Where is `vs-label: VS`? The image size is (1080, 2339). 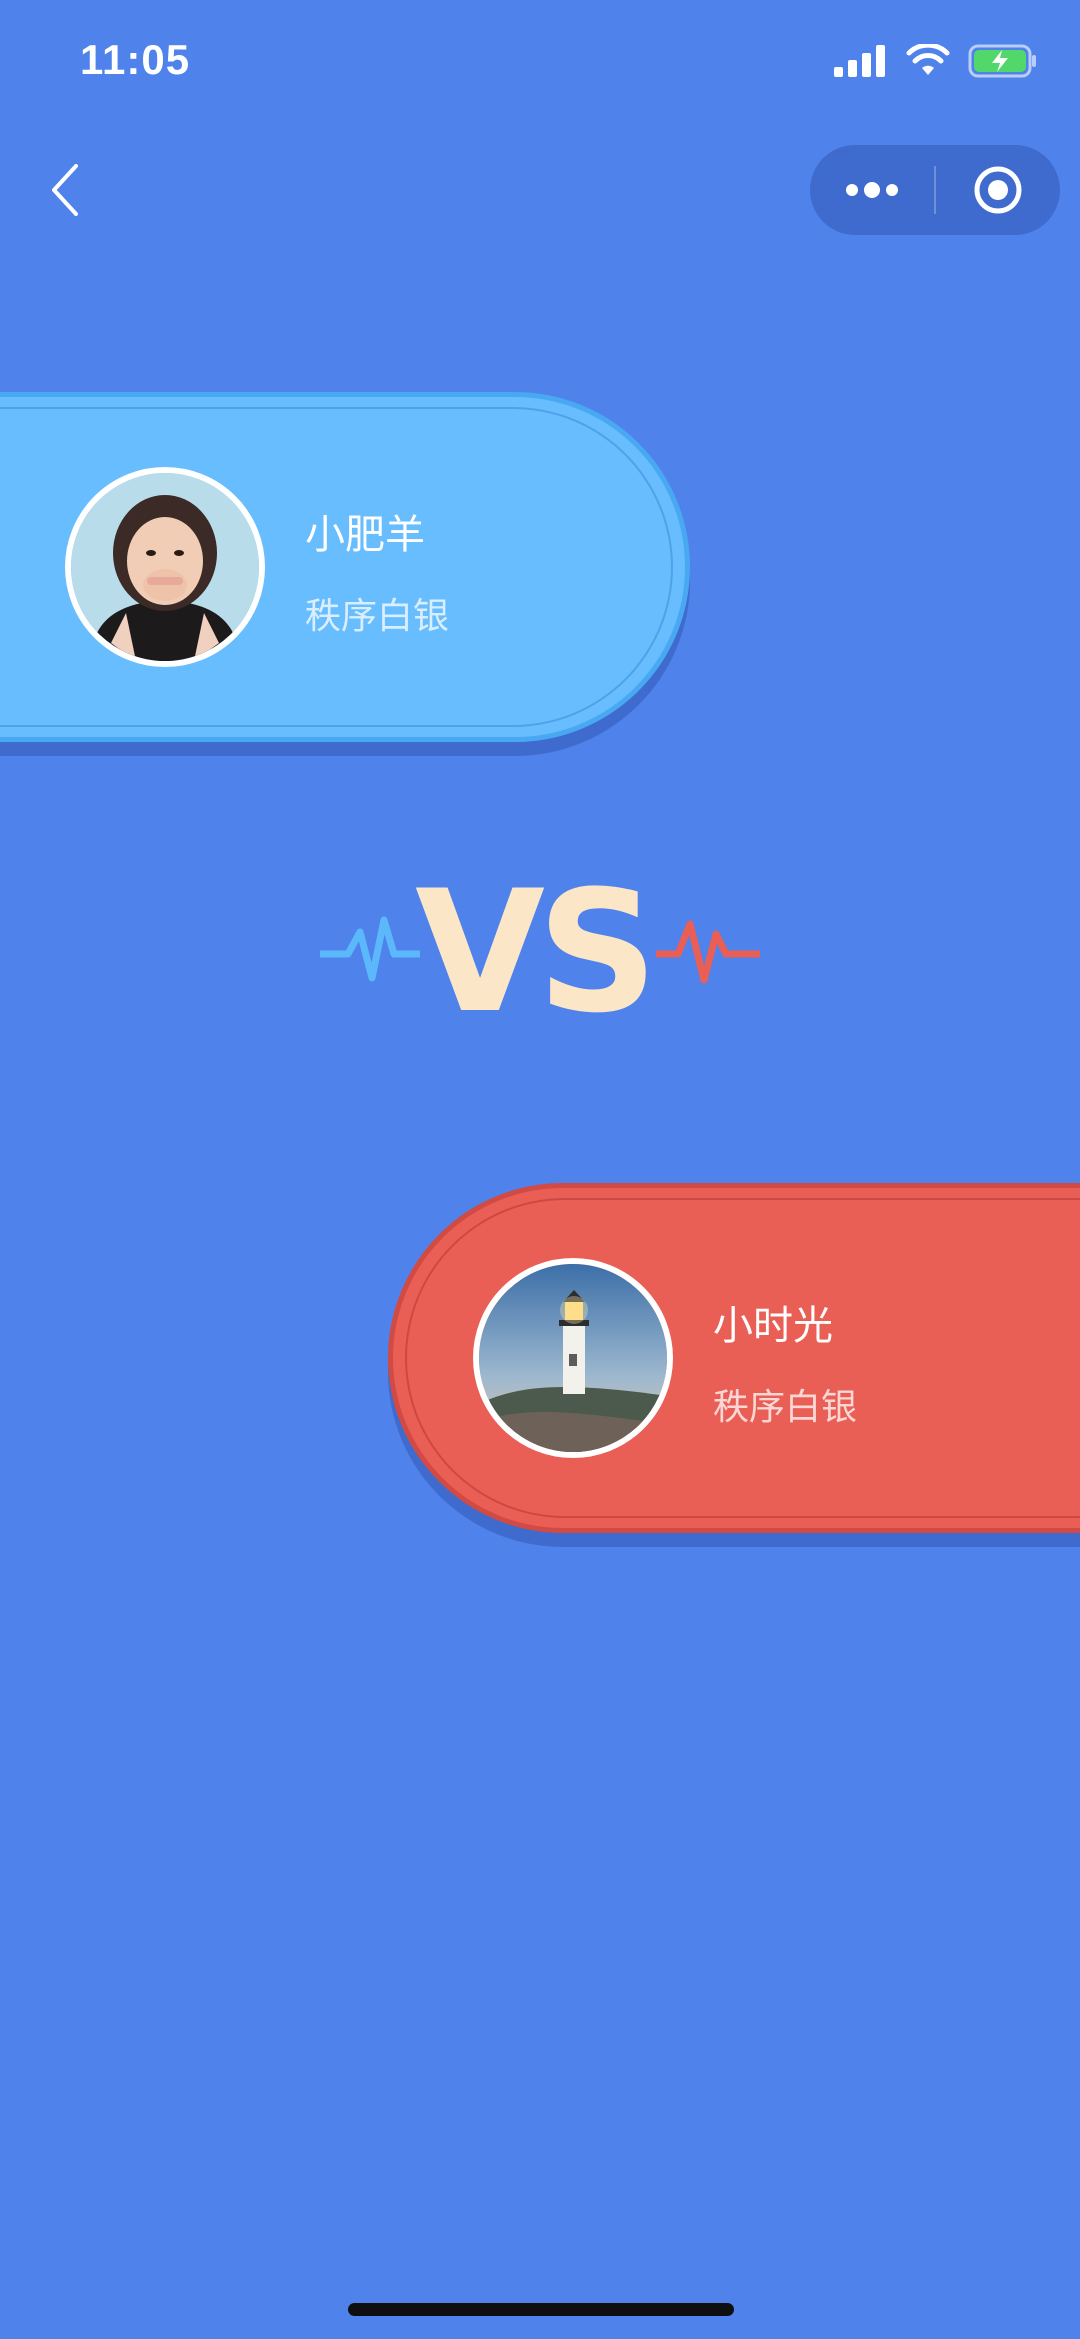
vs-label: VS is located at coordinates (536, 952).